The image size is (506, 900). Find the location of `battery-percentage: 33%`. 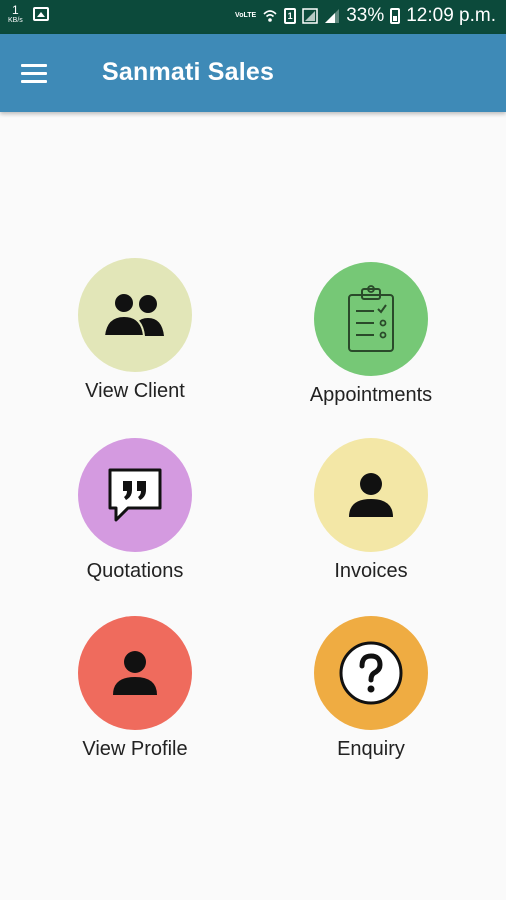

battery-percentage: 33% is located at coordinates (365, 15).